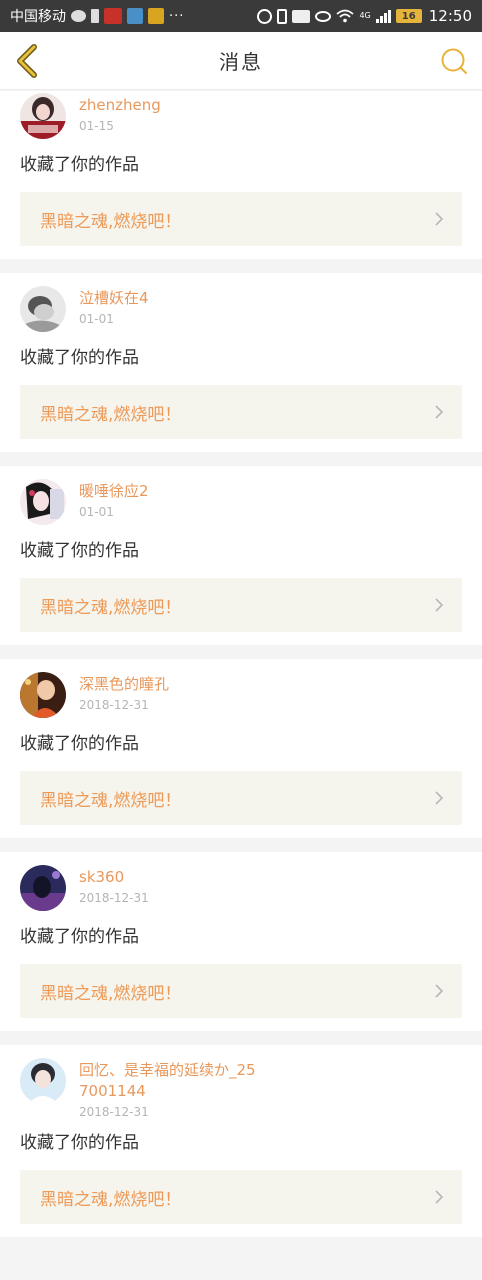 This screenshot has height=1280, width=482. I want to click on hd-voice-icon, so click(301, 16).